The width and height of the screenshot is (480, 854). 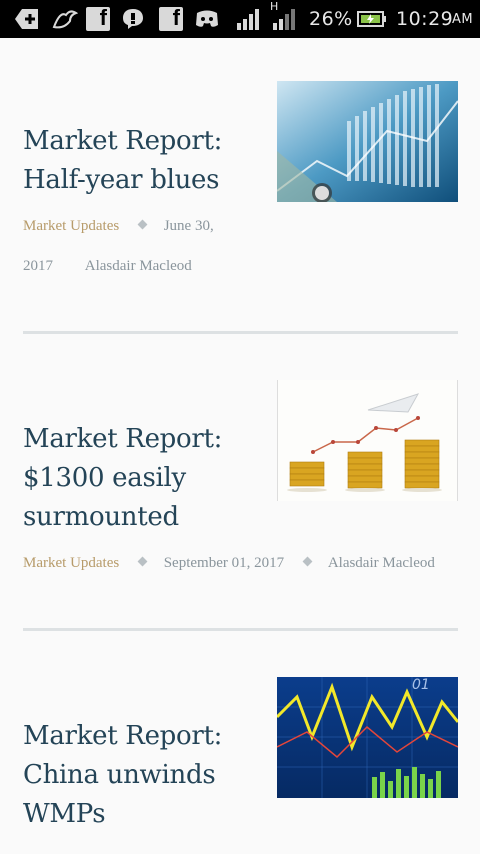 I want to click on article-date-year: 2017, so click(x=38, y=266).